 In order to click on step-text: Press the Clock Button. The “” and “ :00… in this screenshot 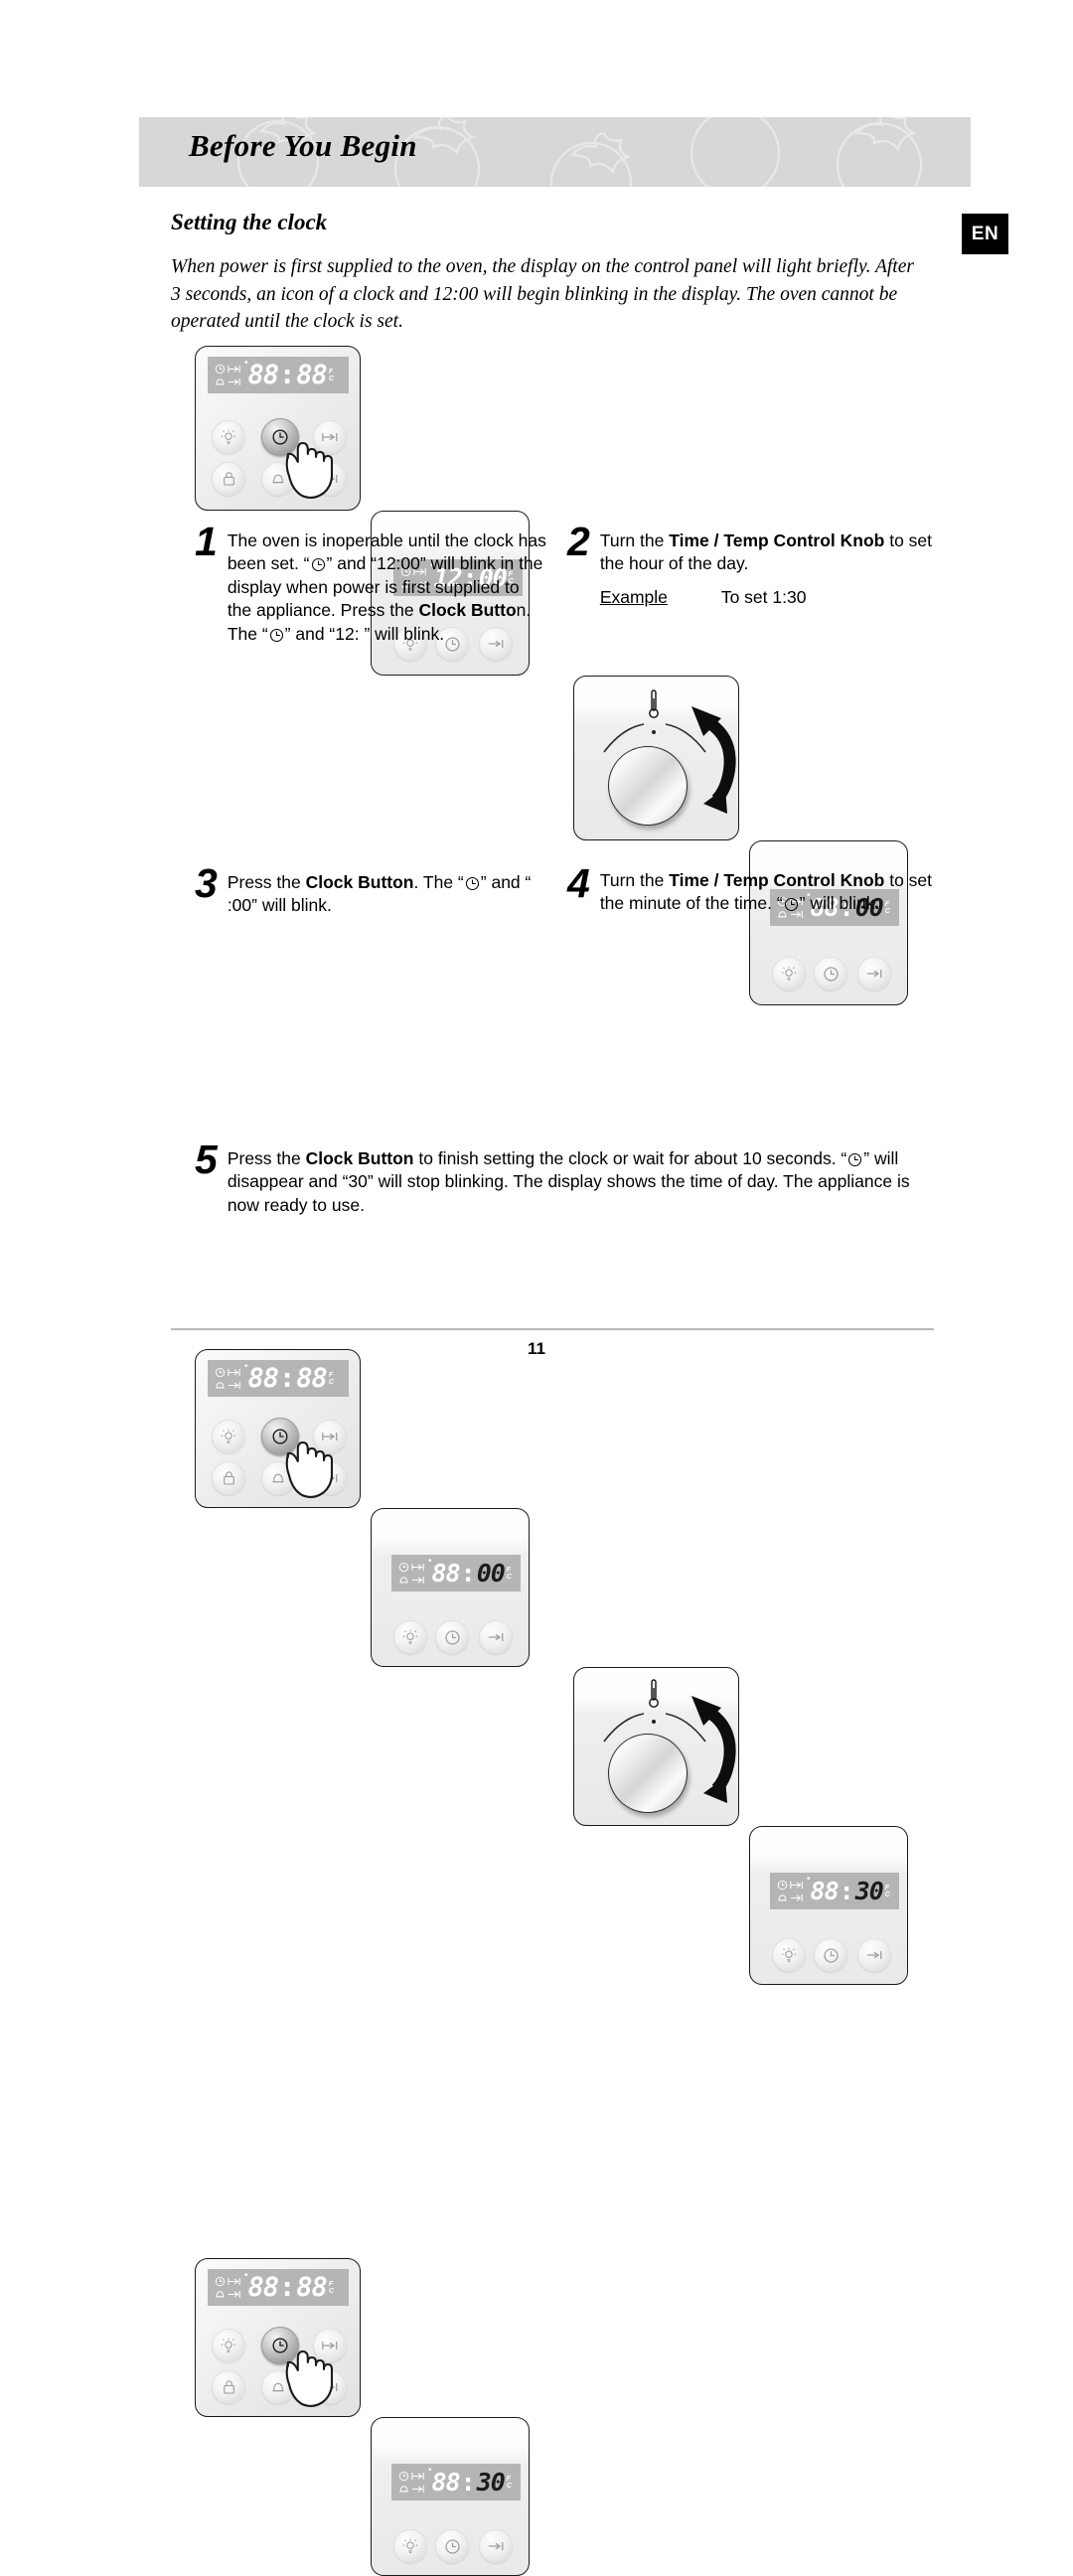, I will do `click(379, 894)`.